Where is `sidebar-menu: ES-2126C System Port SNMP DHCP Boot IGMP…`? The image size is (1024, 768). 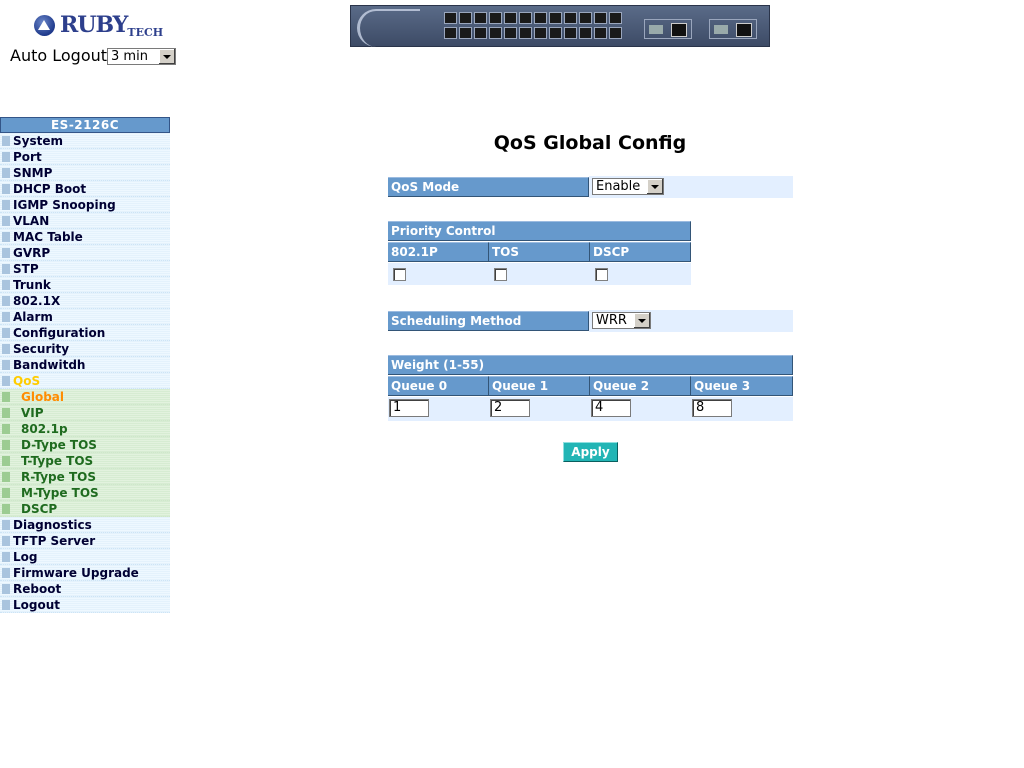
sidebar-menu: ES-2126C System Port SNMP DHCP Boot IGMP… is located at coordinates (85, 365).